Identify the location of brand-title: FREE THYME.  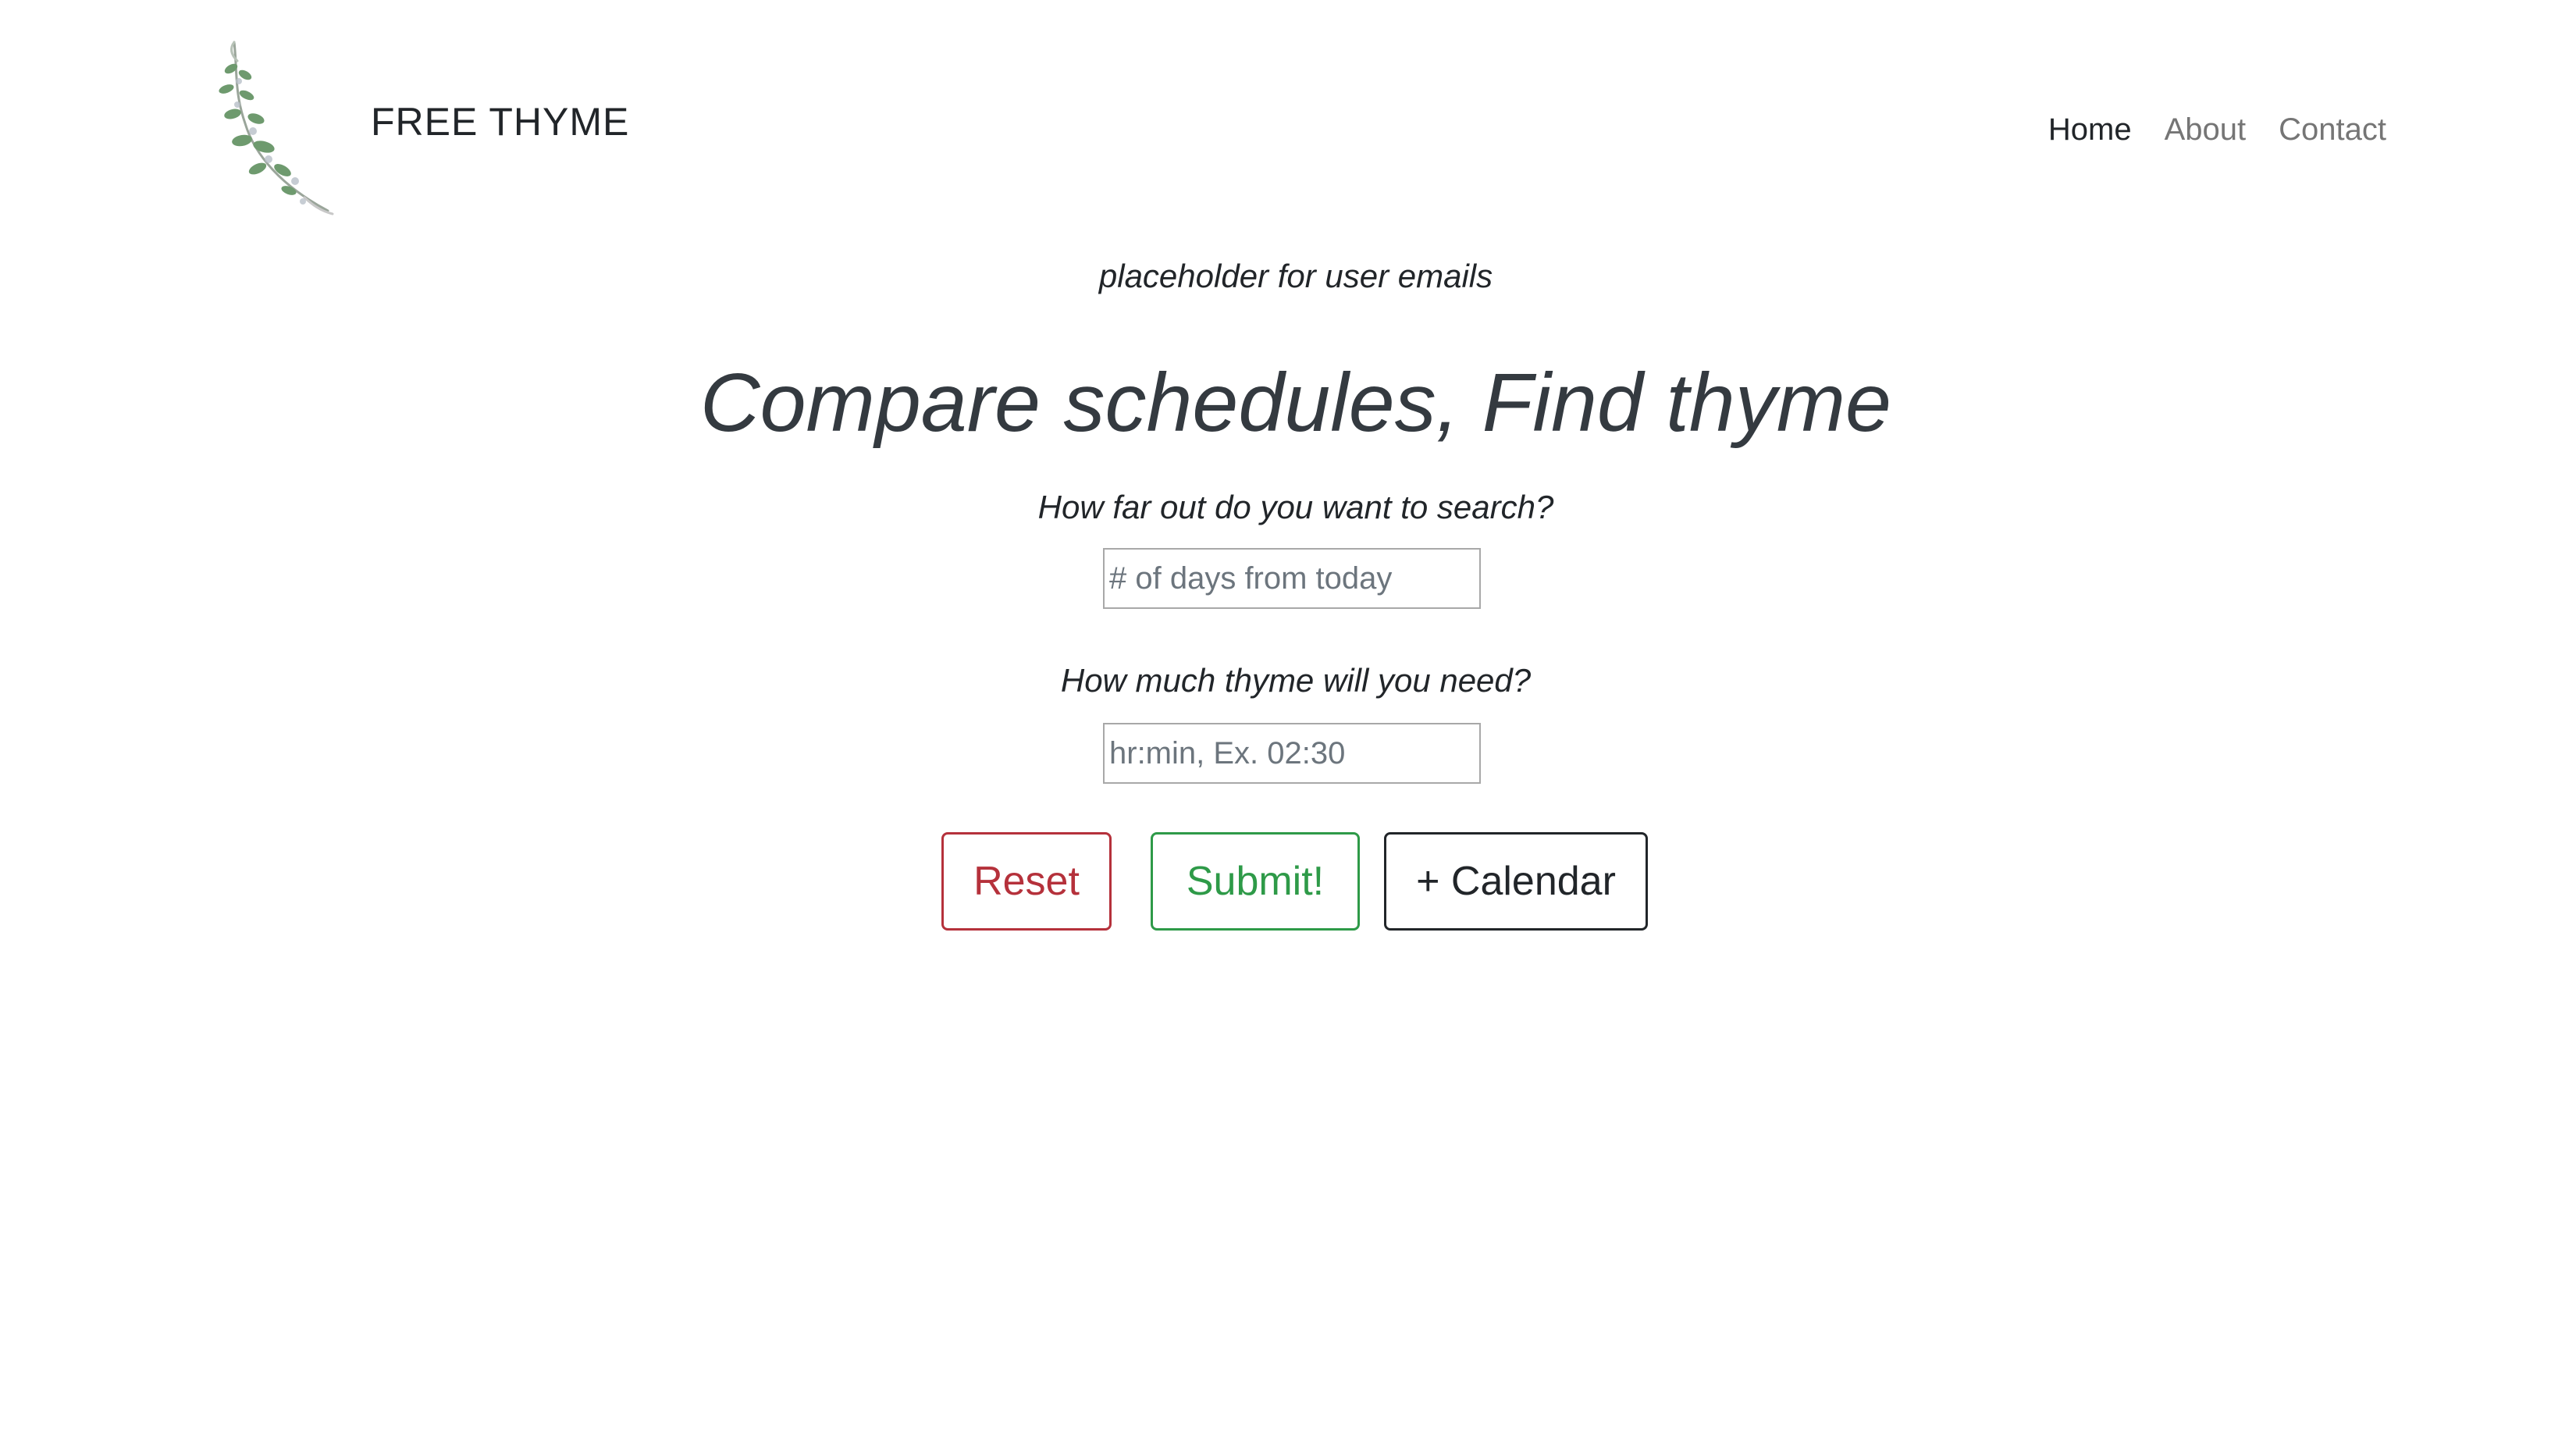
(500, 121).